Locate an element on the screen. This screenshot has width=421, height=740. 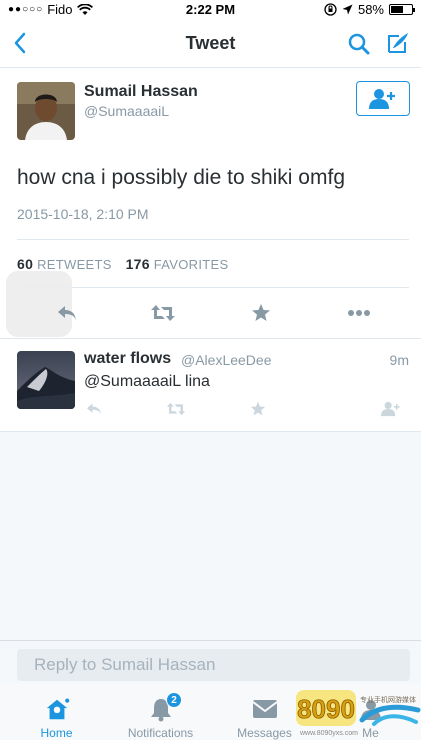
envelope-icon is located at coordinates (264, 709).